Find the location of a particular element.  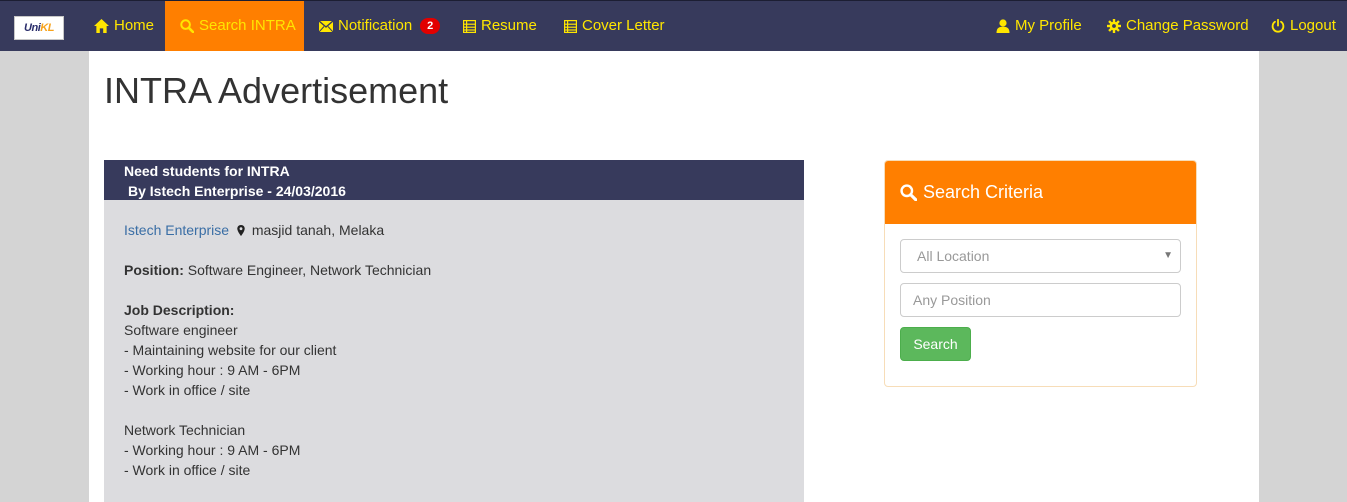

nav-my-profile-label: My Profile is located at coordinates (1048, 25).